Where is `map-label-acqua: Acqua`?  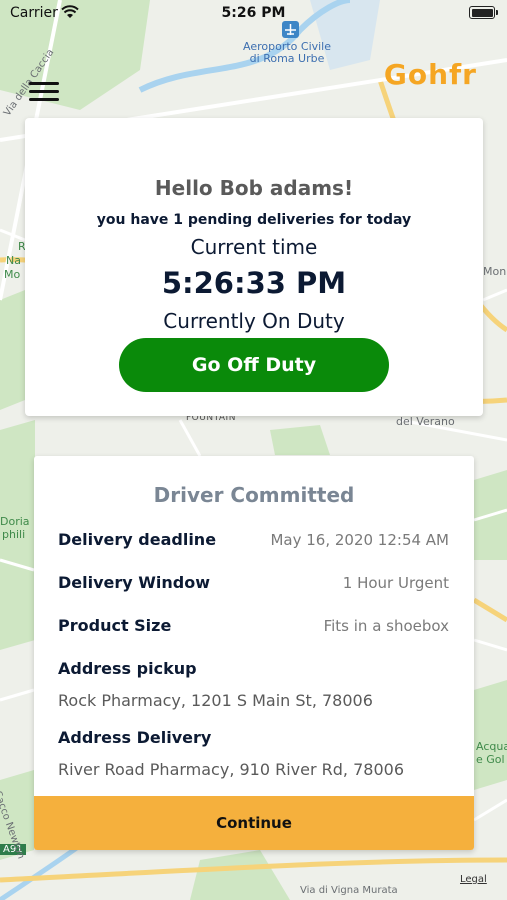
map-label-acqua: Acqua is located at coordinates (491, 746).